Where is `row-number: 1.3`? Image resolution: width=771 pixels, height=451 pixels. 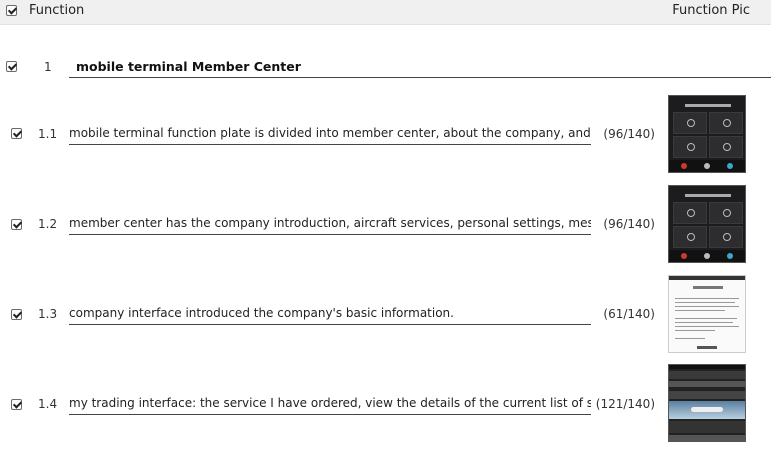 row-number: 1.3 is located at coordinates (48, 314).